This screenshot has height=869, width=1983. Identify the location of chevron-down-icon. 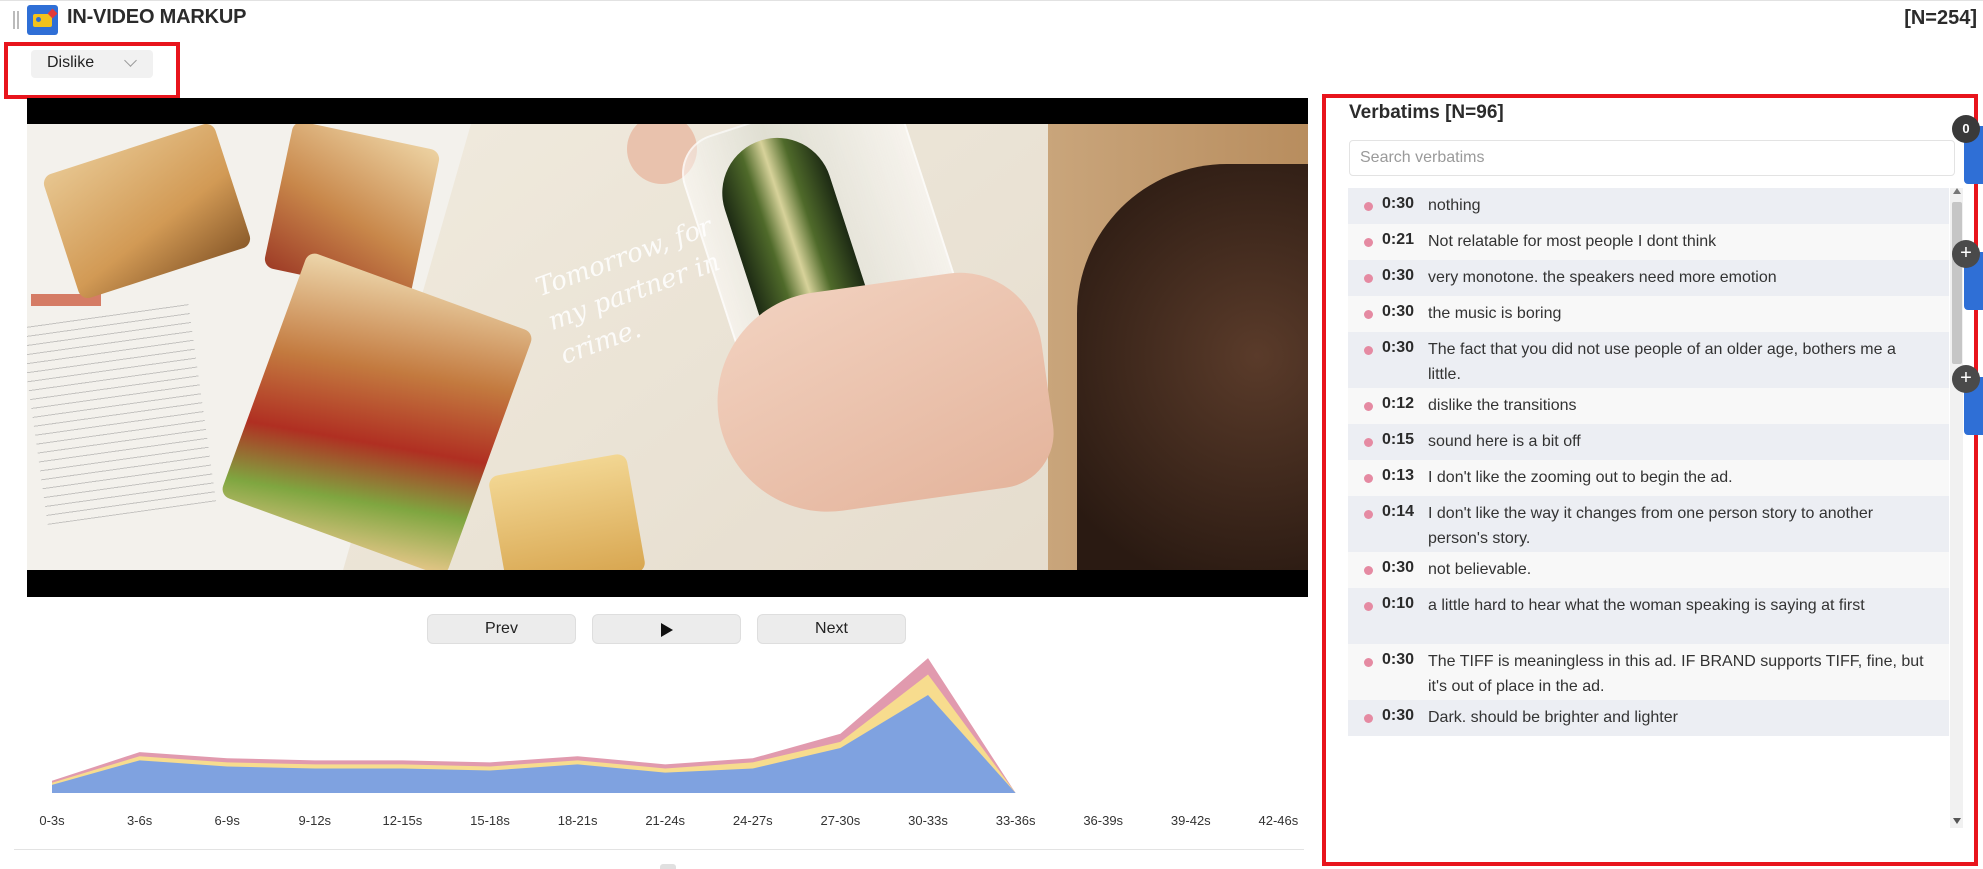
(130, 60).